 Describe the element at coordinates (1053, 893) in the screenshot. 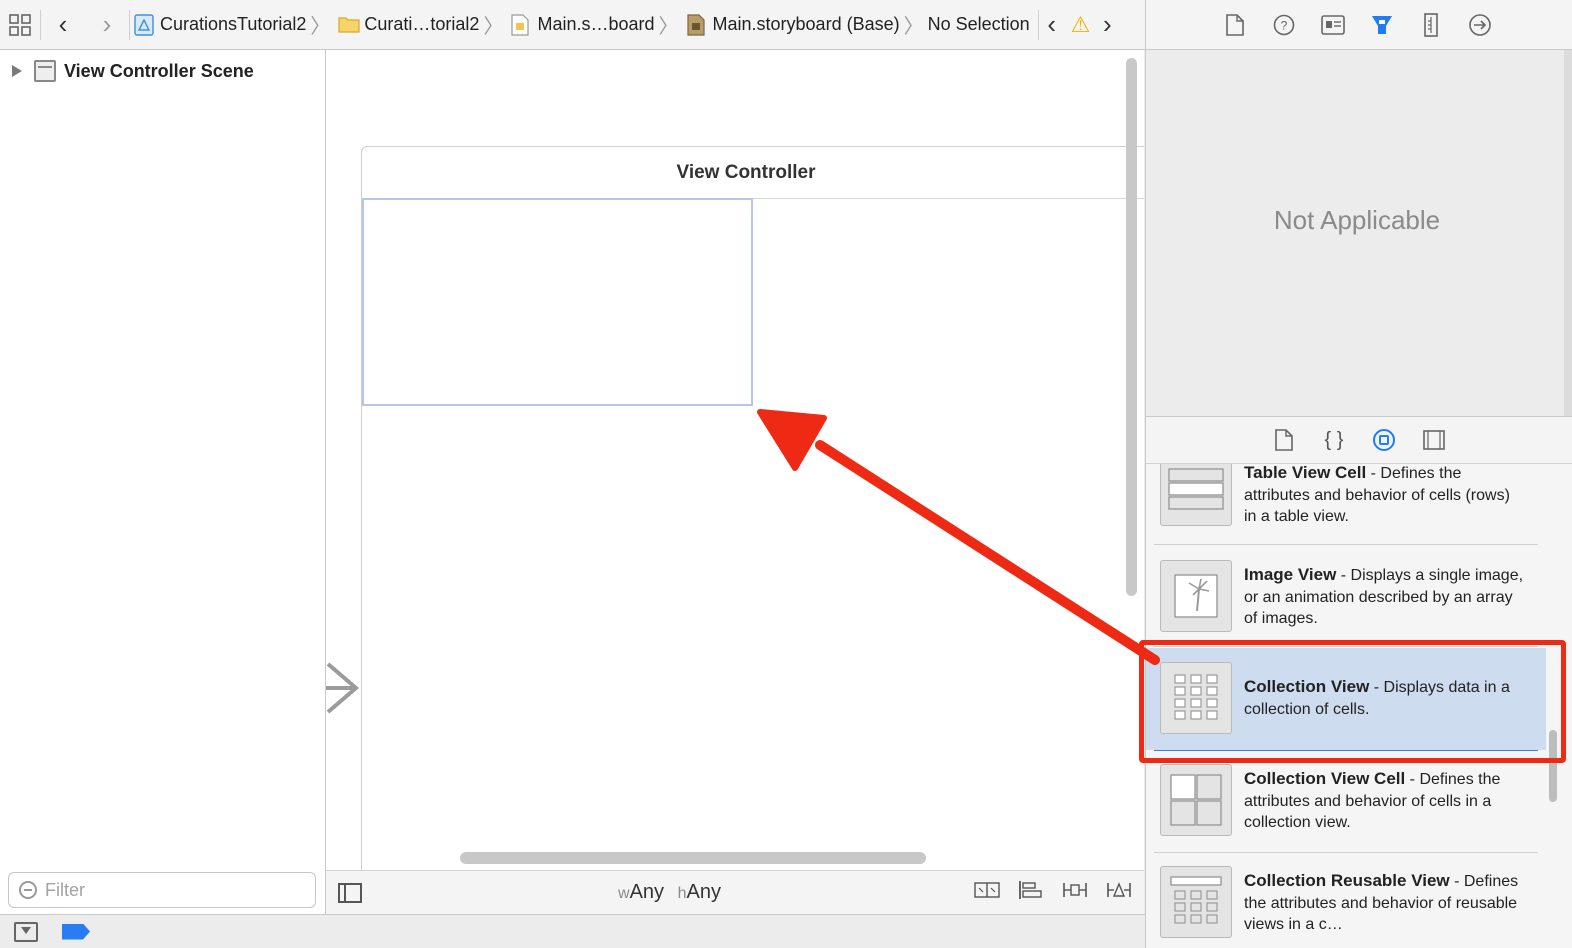

I see `auto-layout-buttons` at that location.